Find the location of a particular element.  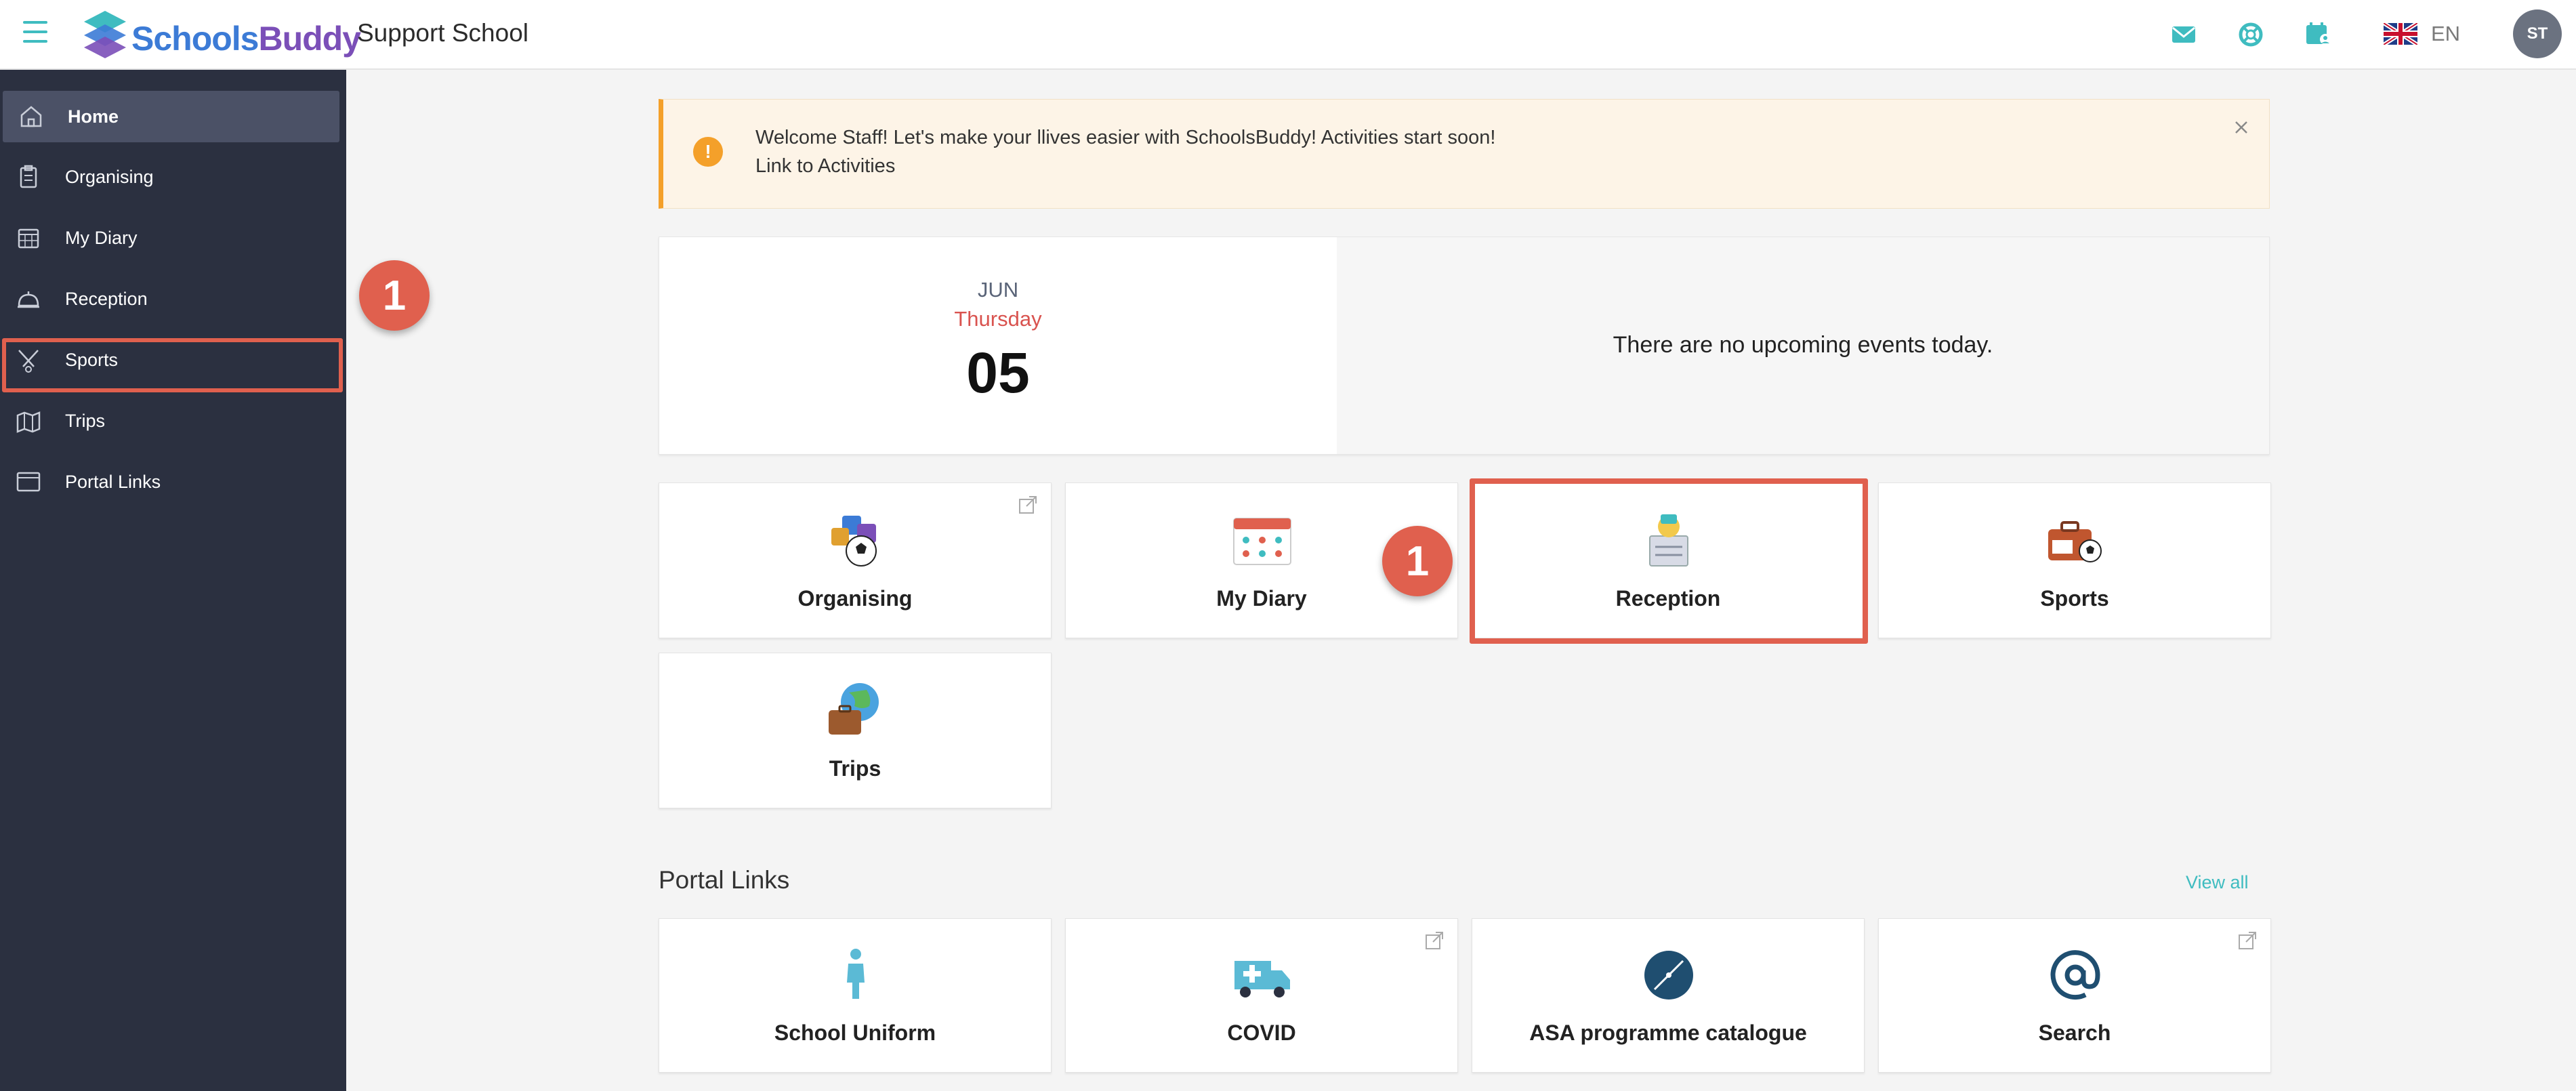

sidebar-item-portal-links: Portal Links is located at coordinates (173, 482).